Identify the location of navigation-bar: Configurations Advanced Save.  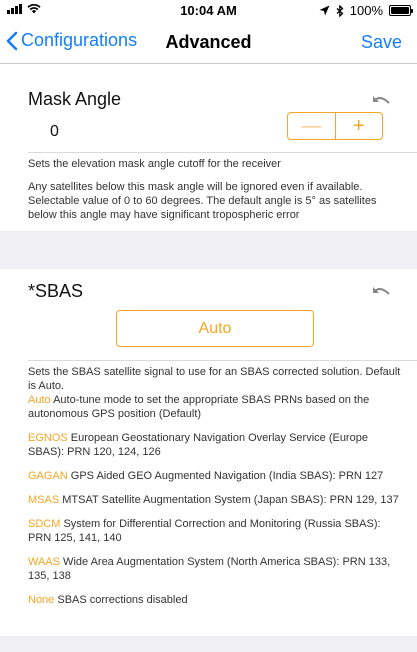
(208, 42).